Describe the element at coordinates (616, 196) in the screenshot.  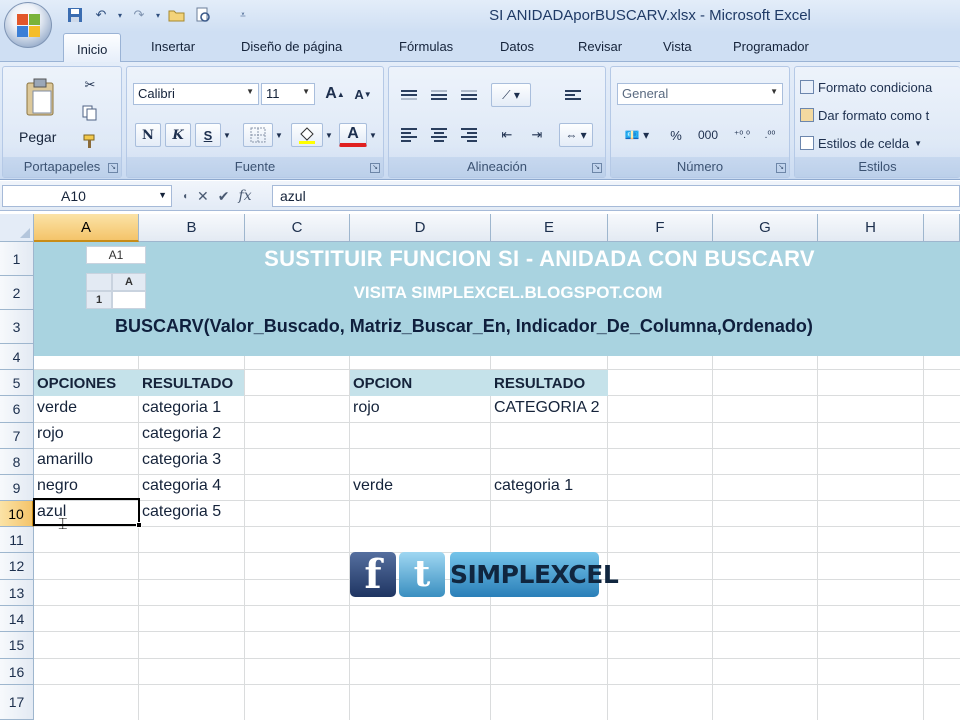
I see `formula-input: azul` at that location.